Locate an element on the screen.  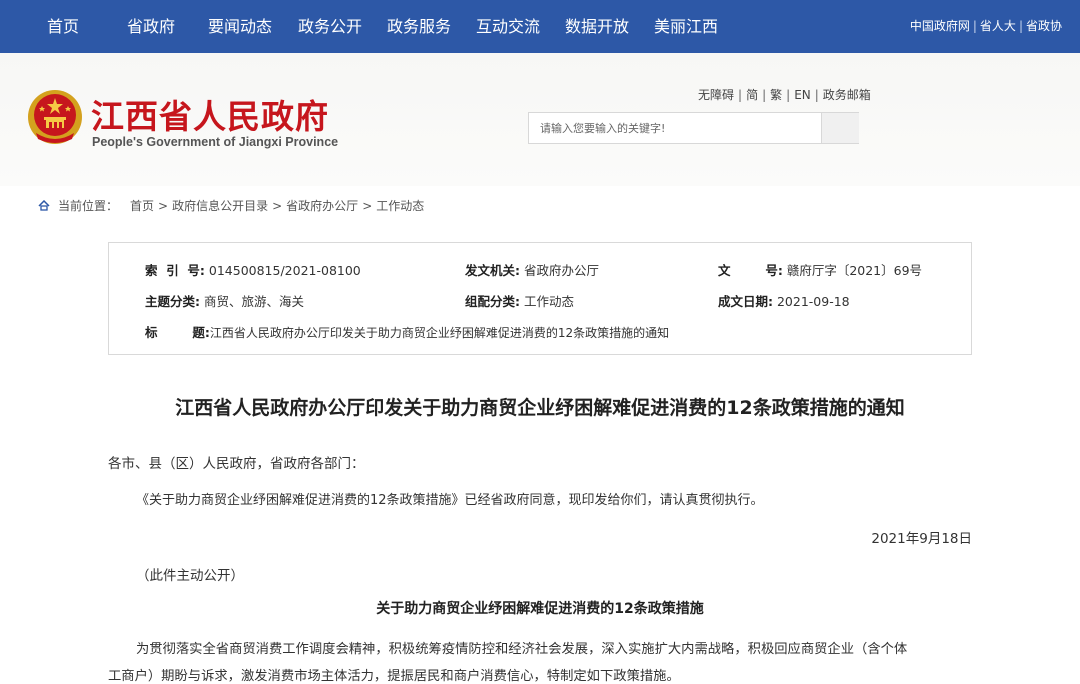
article-subtitle: 关于助力商贸企业纾困解难促进消费的12条政策措施 is located at coordinates (540, 609).